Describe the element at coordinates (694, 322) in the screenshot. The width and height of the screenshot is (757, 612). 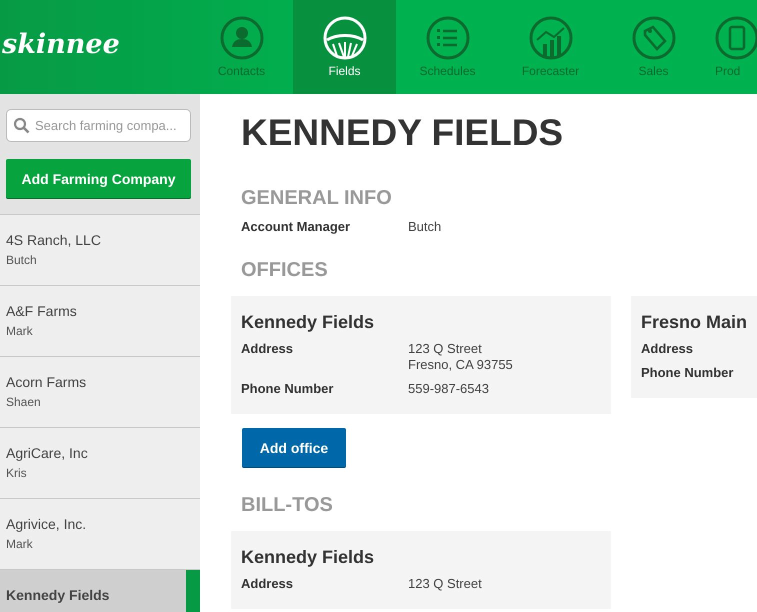
I see `card-title: Fresno Main` at that location.